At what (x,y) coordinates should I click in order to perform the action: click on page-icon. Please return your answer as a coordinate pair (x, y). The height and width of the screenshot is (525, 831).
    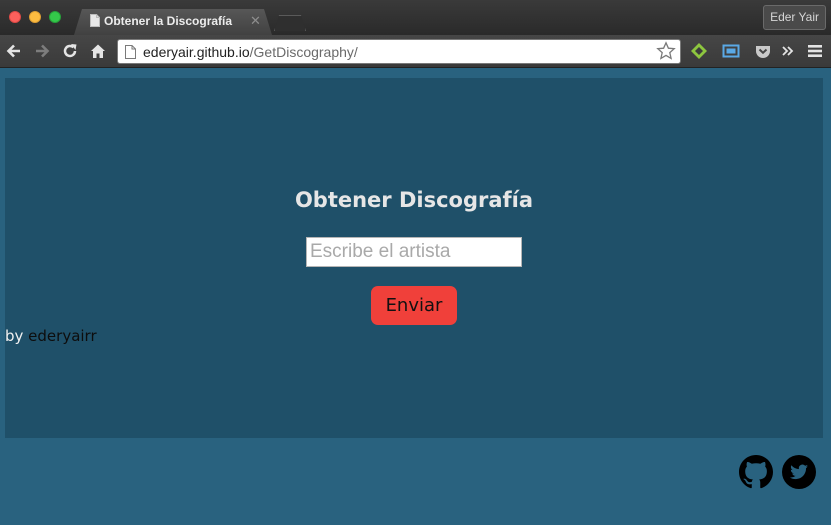
    Looking at the image, I should click on (130, 52).